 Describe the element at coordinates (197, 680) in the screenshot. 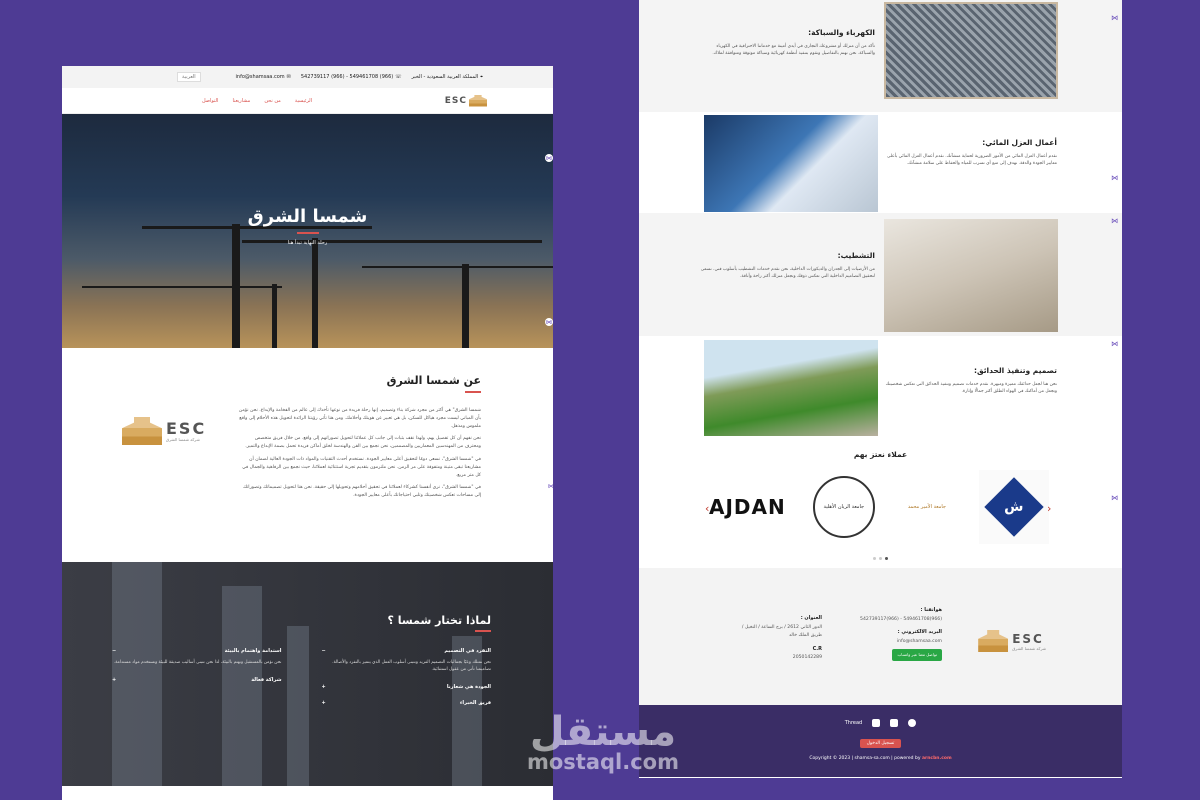

I see `accordion-item: شراكة فعالة +` at that location.